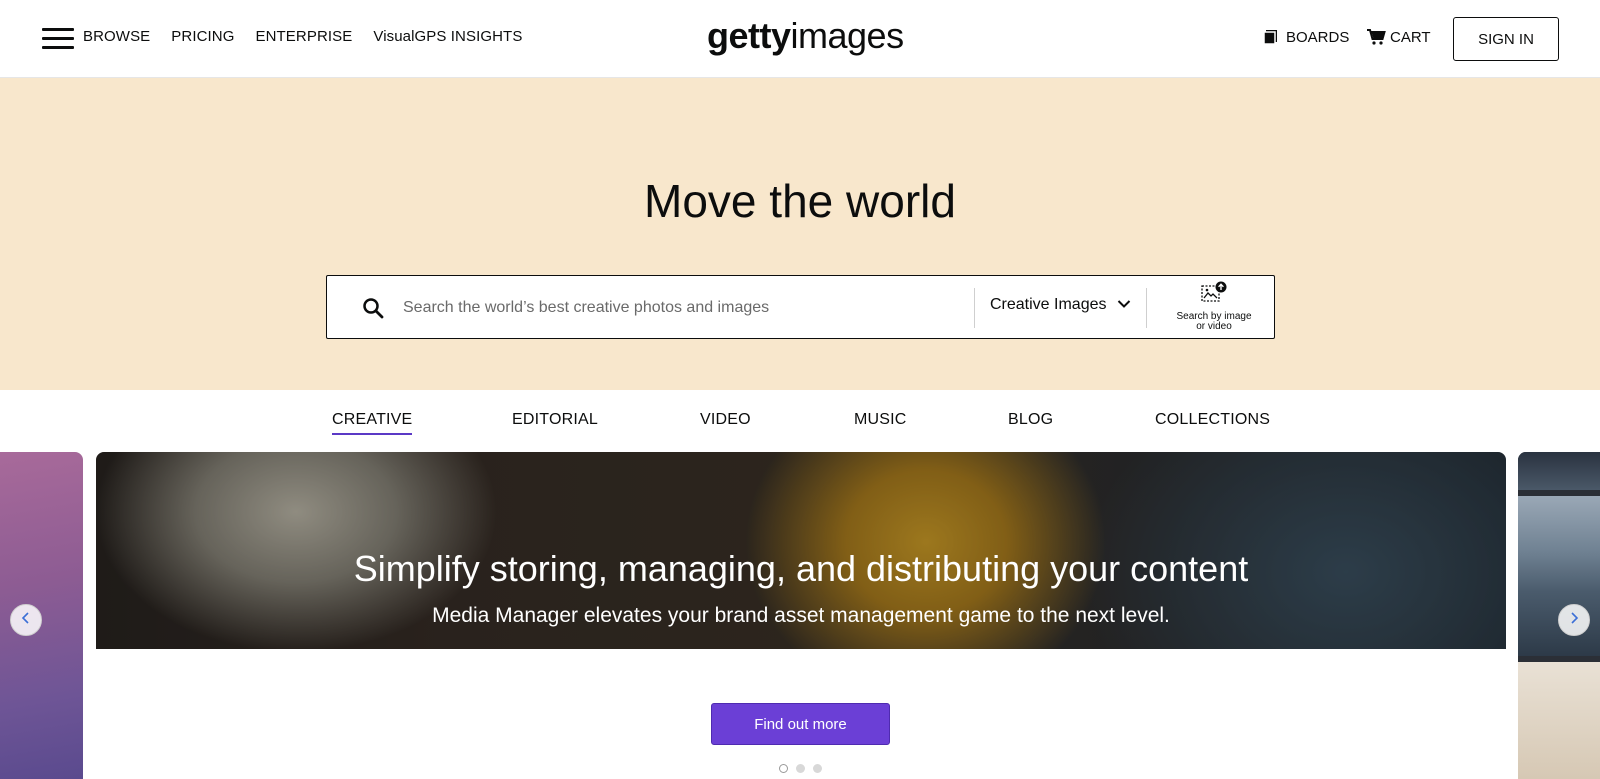 The height and width of the screenshot is (779, 1600). What do you see at coordinates (1030, 420) in the screenshot?
I see `tab-blog: BLOG` at bounding box center [1030, 420].